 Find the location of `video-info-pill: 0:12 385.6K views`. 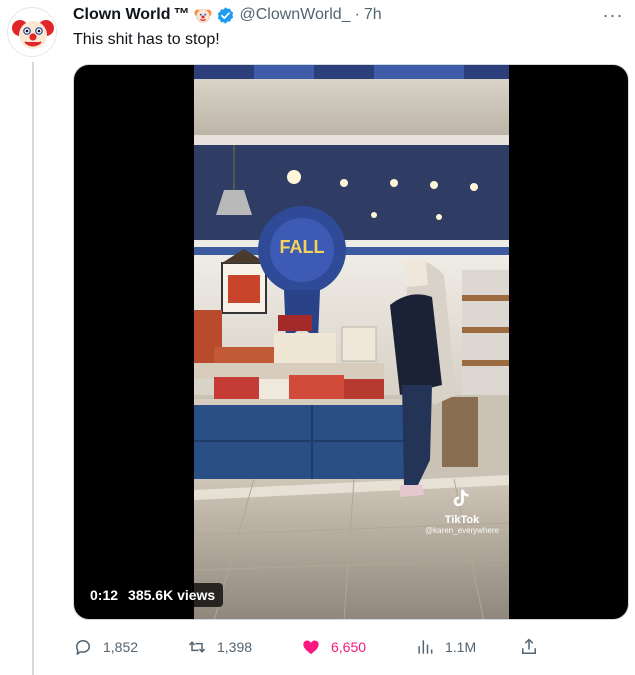

video-info-pill: 0:12 385.6K views is located at coordinates (153, 595).